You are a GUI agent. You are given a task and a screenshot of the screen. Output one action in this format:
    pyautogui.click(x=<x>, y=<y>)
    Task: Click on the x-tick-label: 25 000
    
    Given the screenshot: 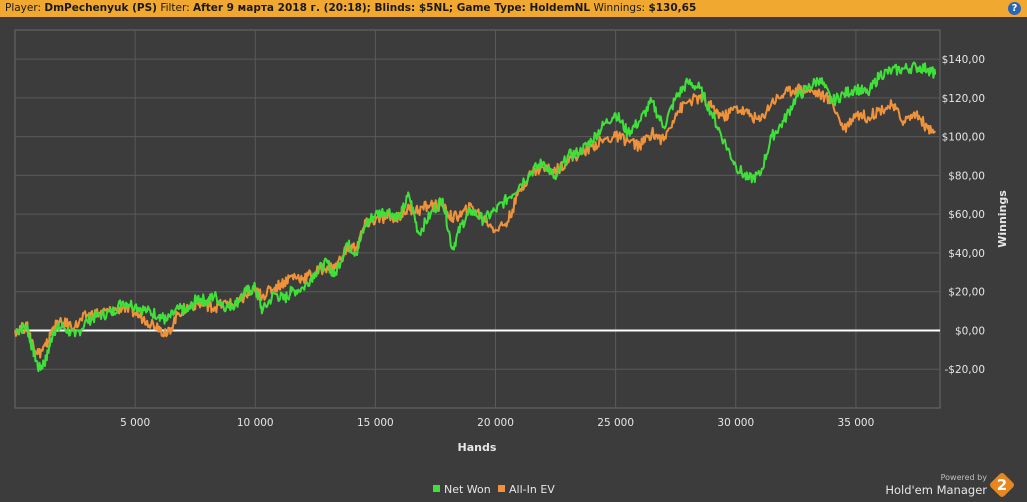 What is the action you would take?
    pyautogui.click(x=615, y=423)
    